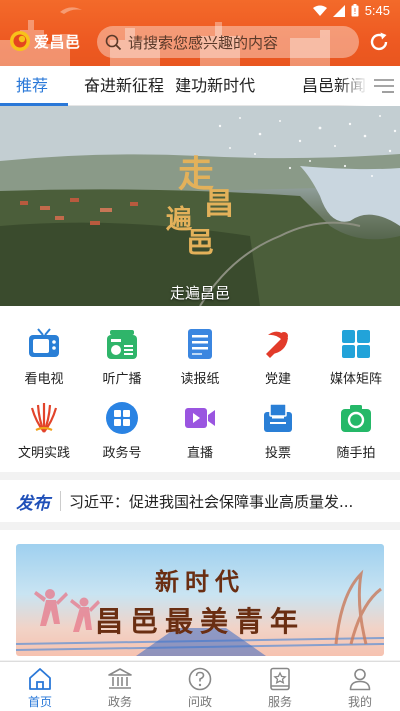 The width and height of the screenshot is (400, 711). I want to click on grid-label: 听广播, so click(122, 379).